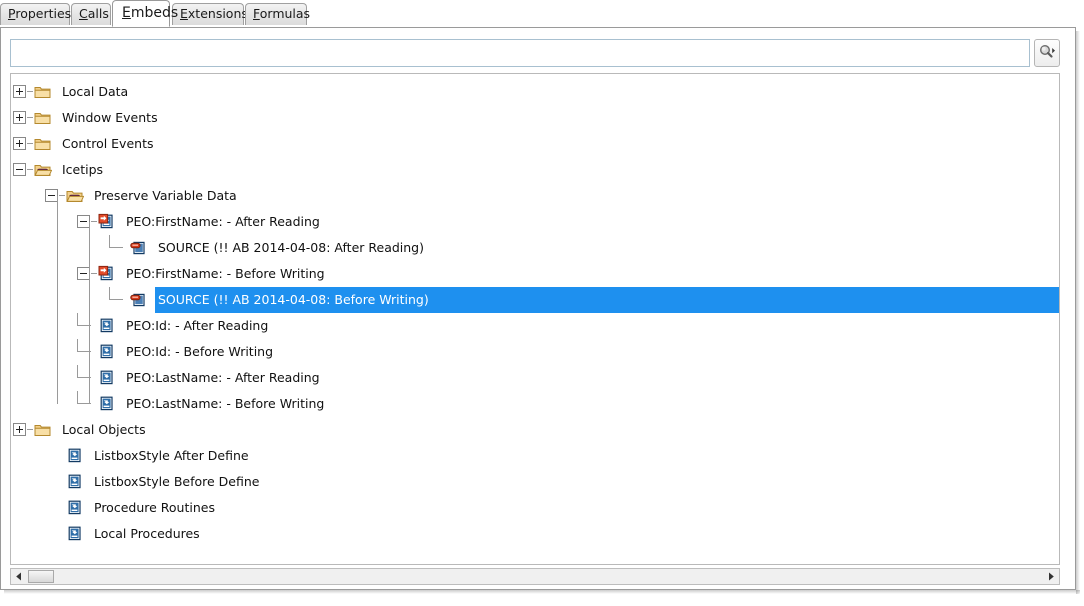  What do you see at coordinates (171, 455) in the screenshot?
I see `tree-item-label: ListboxStyle After Define` at bounding box center [171, 455].